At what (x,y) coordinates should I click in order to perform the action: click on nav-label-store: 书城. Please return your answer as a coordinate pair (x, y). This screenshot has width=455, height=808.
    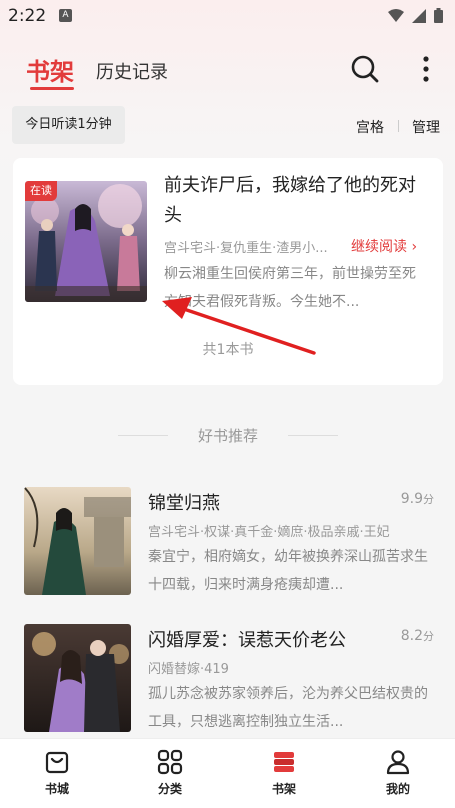
    Looking at the image, I should click on (56, 789).